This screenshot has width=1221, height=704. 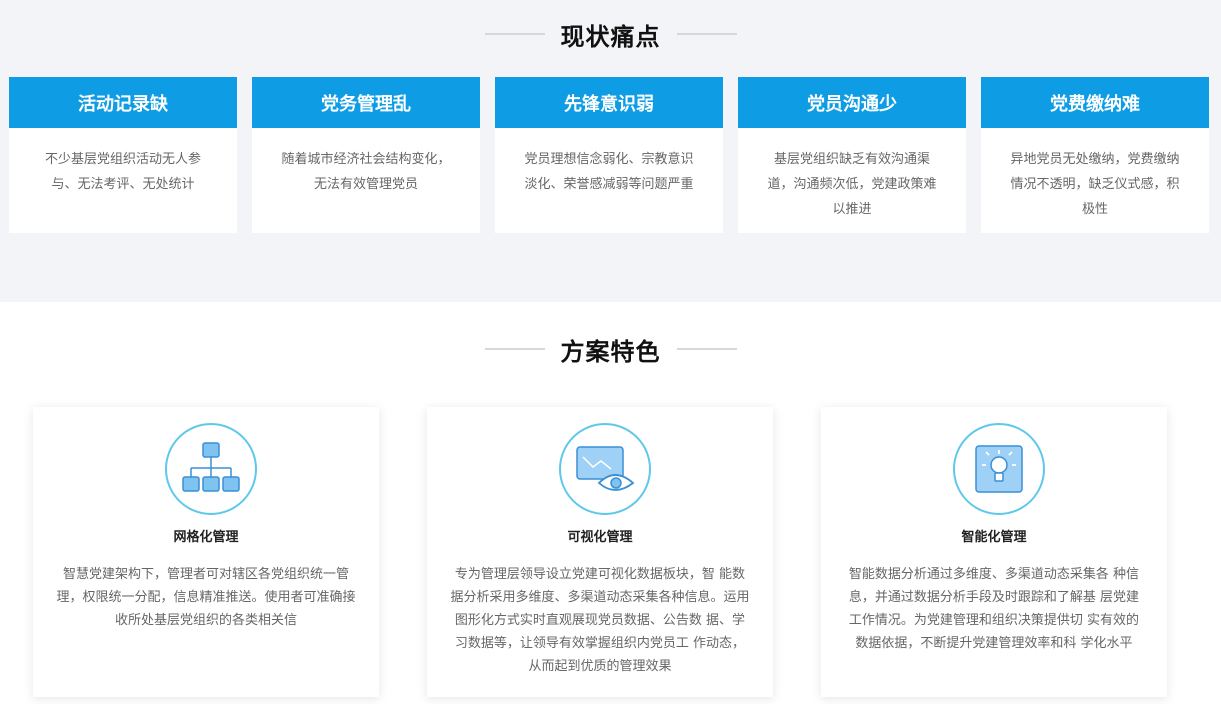 What do you see at coordinates (206, 537) in the screenshot?
I see `feature-card-title: 网格化管理` at bounding box center [206, 537].